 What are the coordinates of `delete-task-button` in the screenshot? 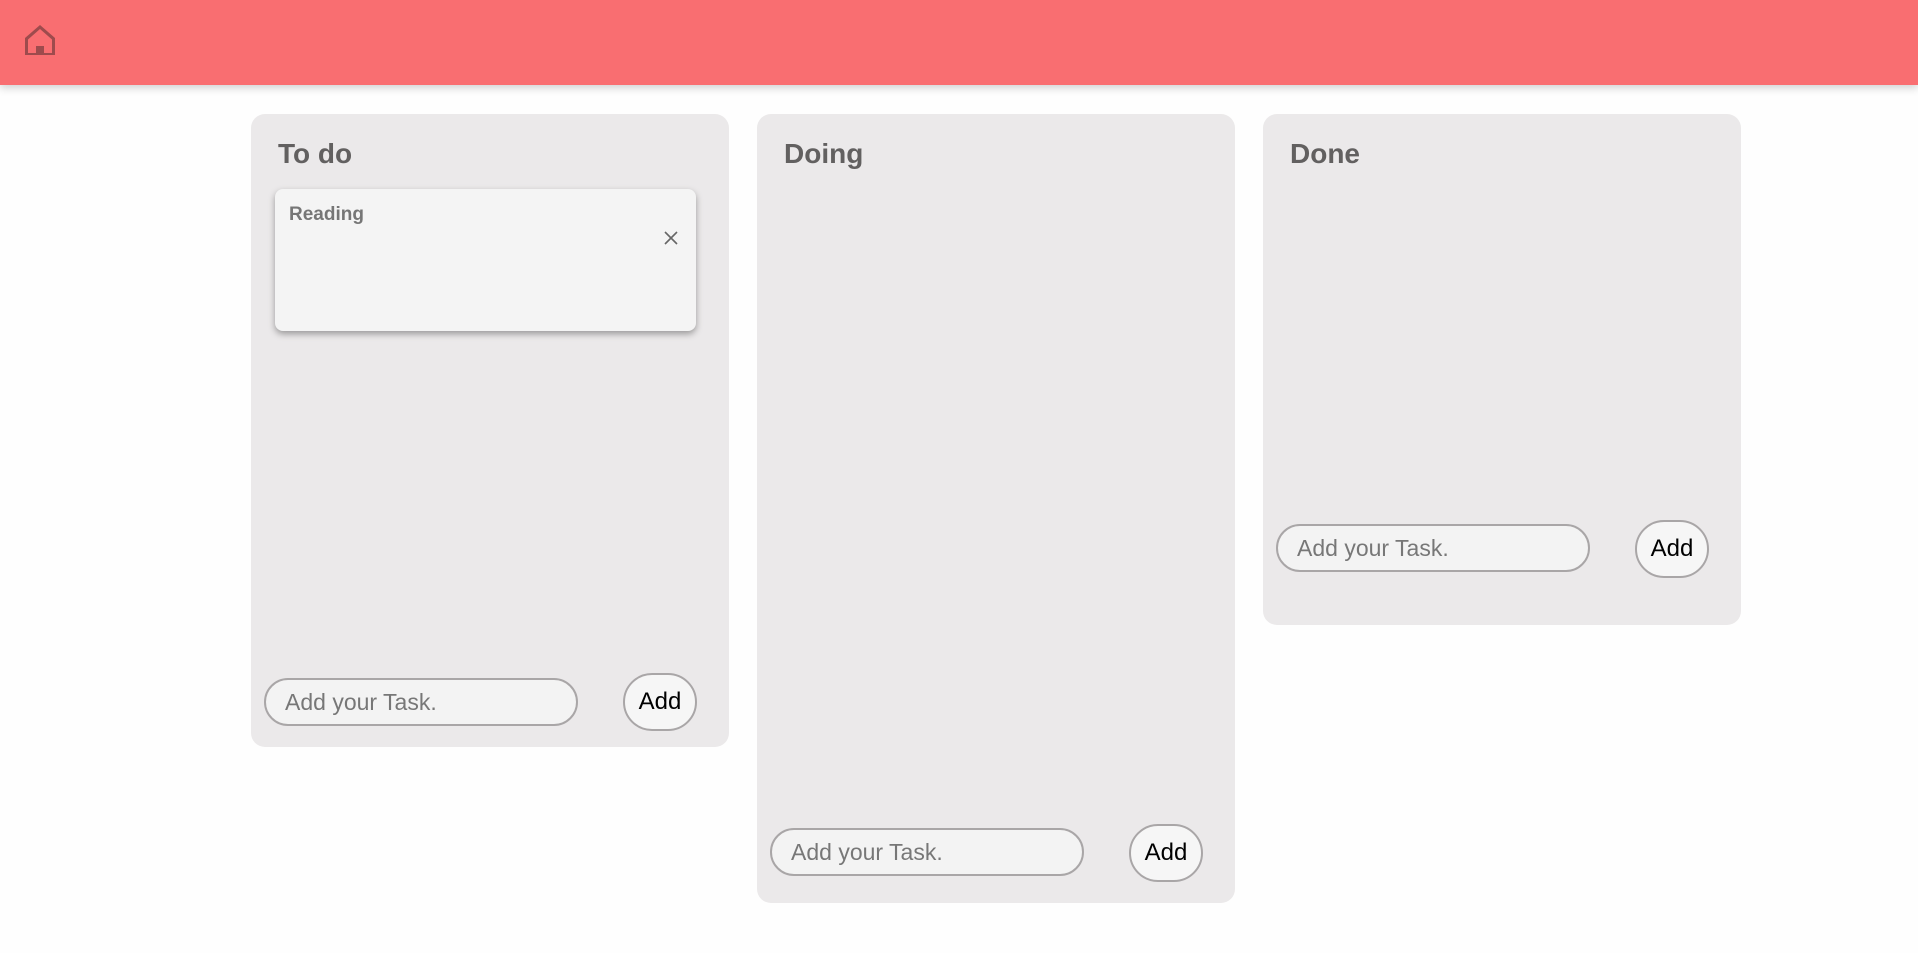 It's located at (671, 238).